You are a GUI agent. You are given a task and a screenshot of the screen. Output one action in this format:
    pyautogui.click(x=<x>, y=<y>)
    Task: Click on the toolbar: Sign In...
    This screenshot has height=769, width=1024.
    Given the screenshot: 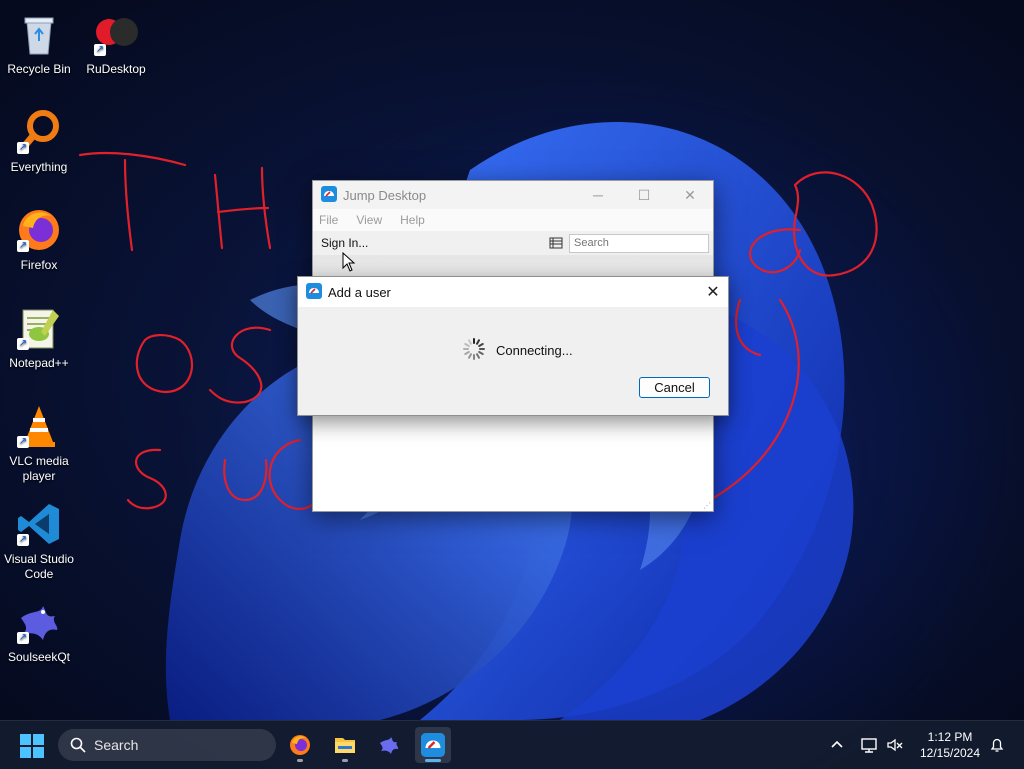 What is the action you would take?
    pyautogui.click(x=513, y=243)
    